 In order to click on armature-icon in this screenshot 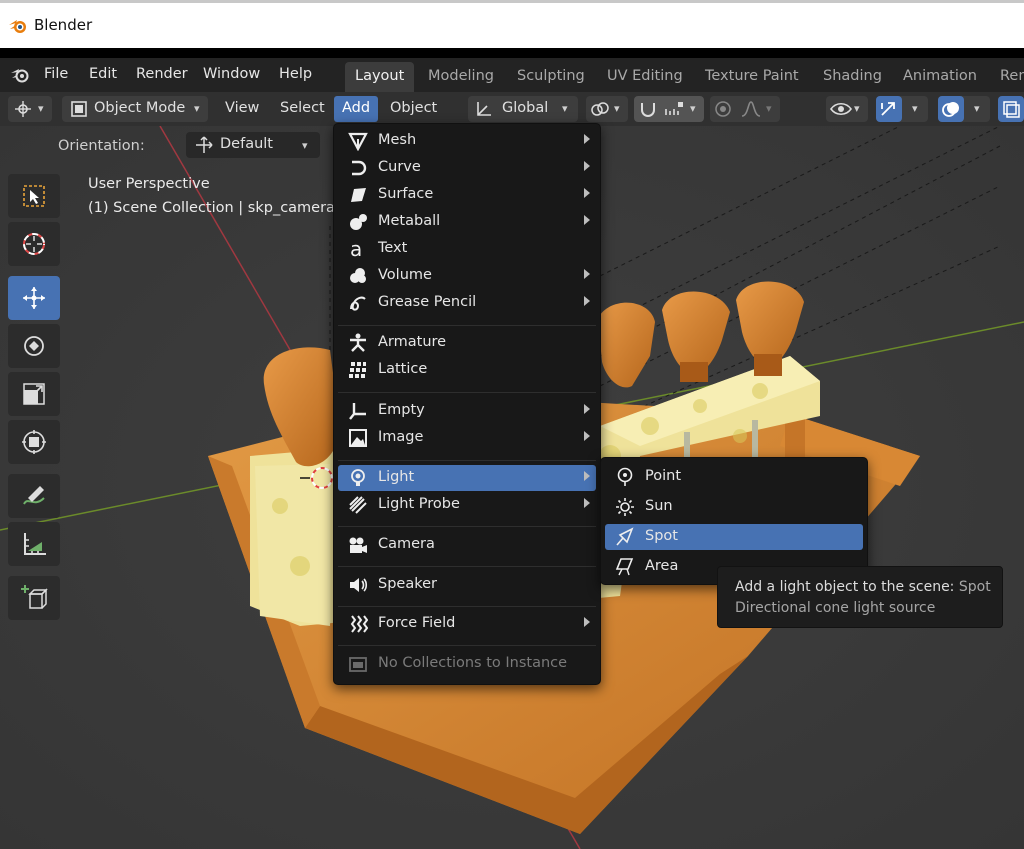, I will do `click(358, 342)`.